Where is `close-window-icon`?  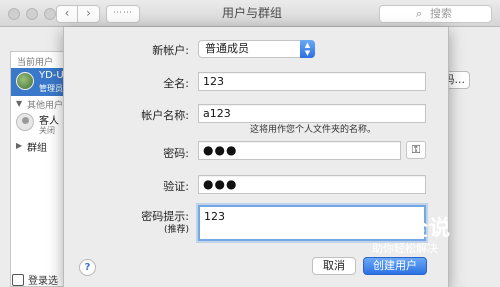
close-window-icon is located at coordinates (14, 14).